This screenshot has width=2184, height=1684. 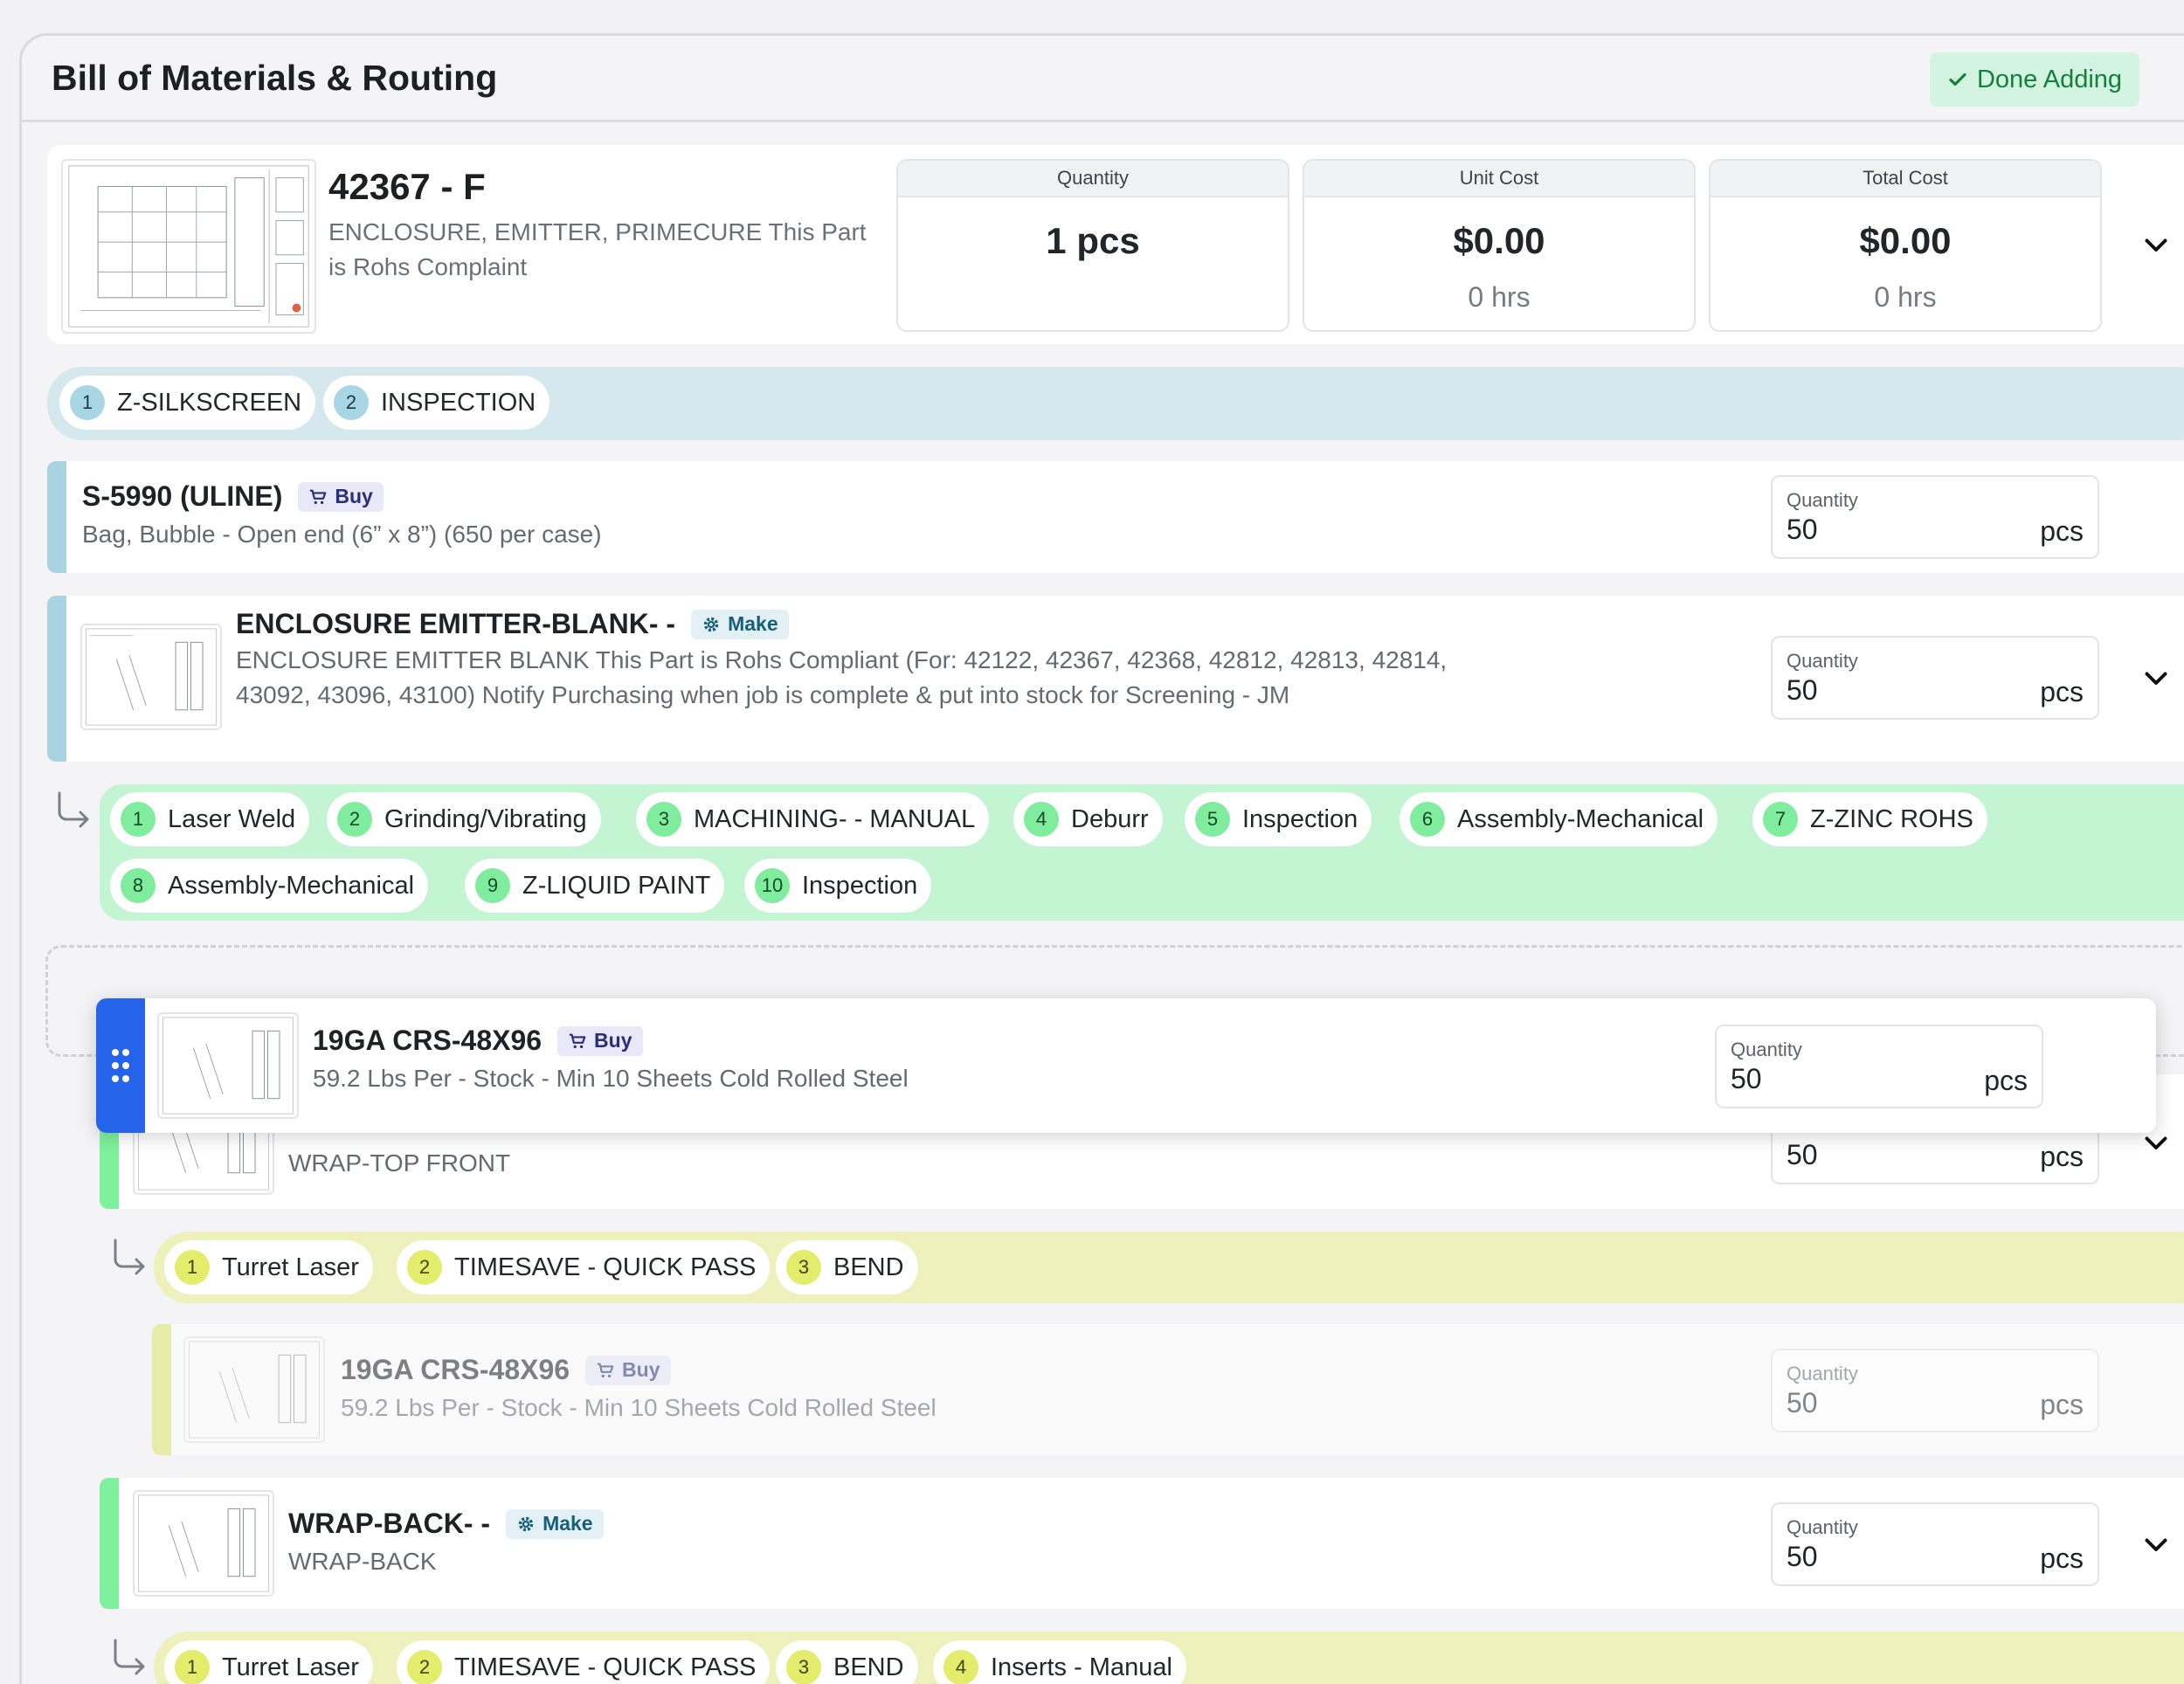 What do you see at coordinates (1870, 819) in the screenshot?
I see `routing-step-7: 7 Z-ZINC ROHS` at bounding box center [1870, 819].